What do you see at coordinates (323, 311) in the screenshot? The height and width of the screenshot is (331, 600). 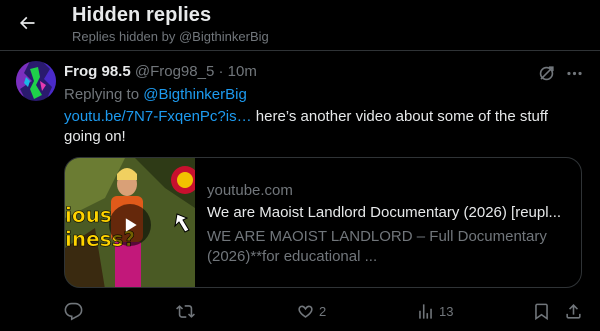 I see `like-count: 2` at bounding box center [323, 311].